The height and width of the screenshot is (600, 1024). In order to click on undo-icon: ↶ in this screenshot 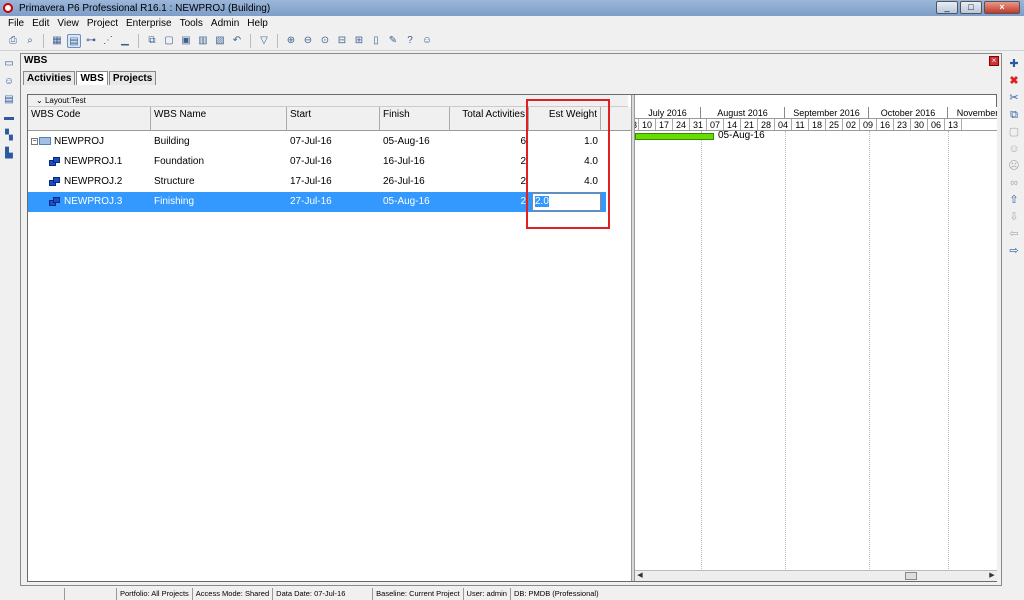, I will do `click(237, 41)`.